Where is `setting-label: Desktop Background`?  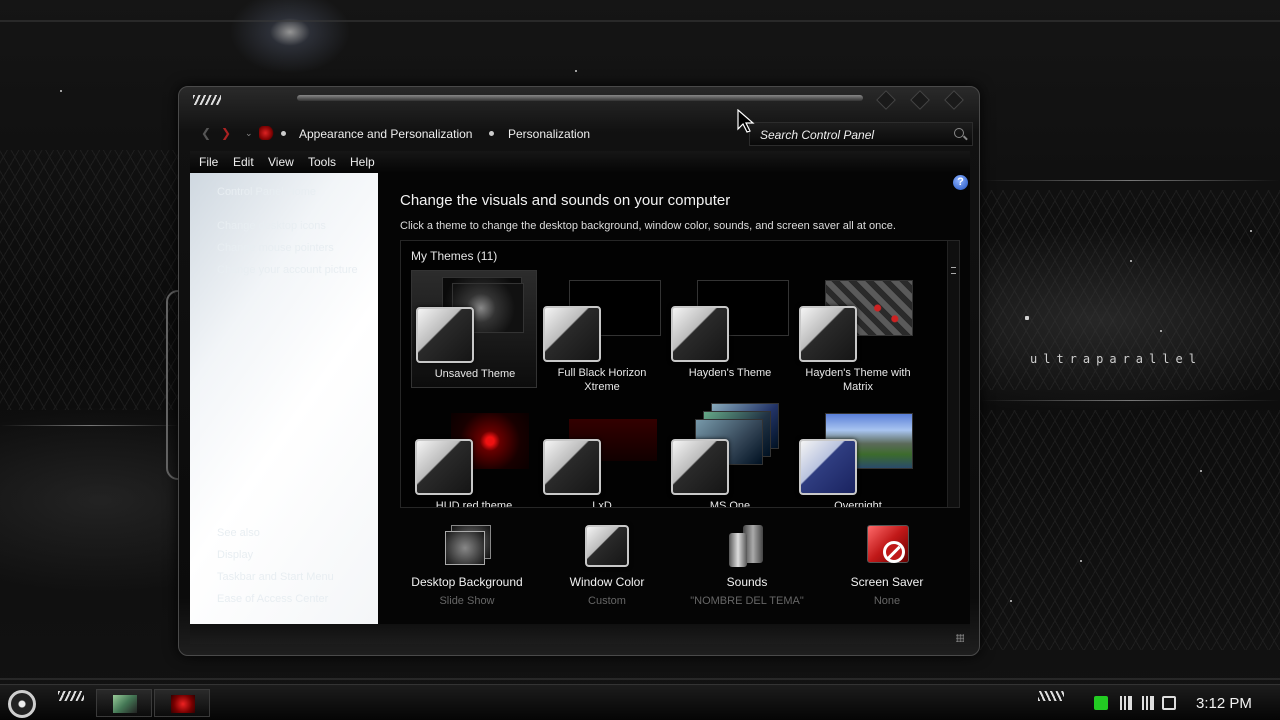 setting-label: Desktop Background is located at coordinates (467, 582).